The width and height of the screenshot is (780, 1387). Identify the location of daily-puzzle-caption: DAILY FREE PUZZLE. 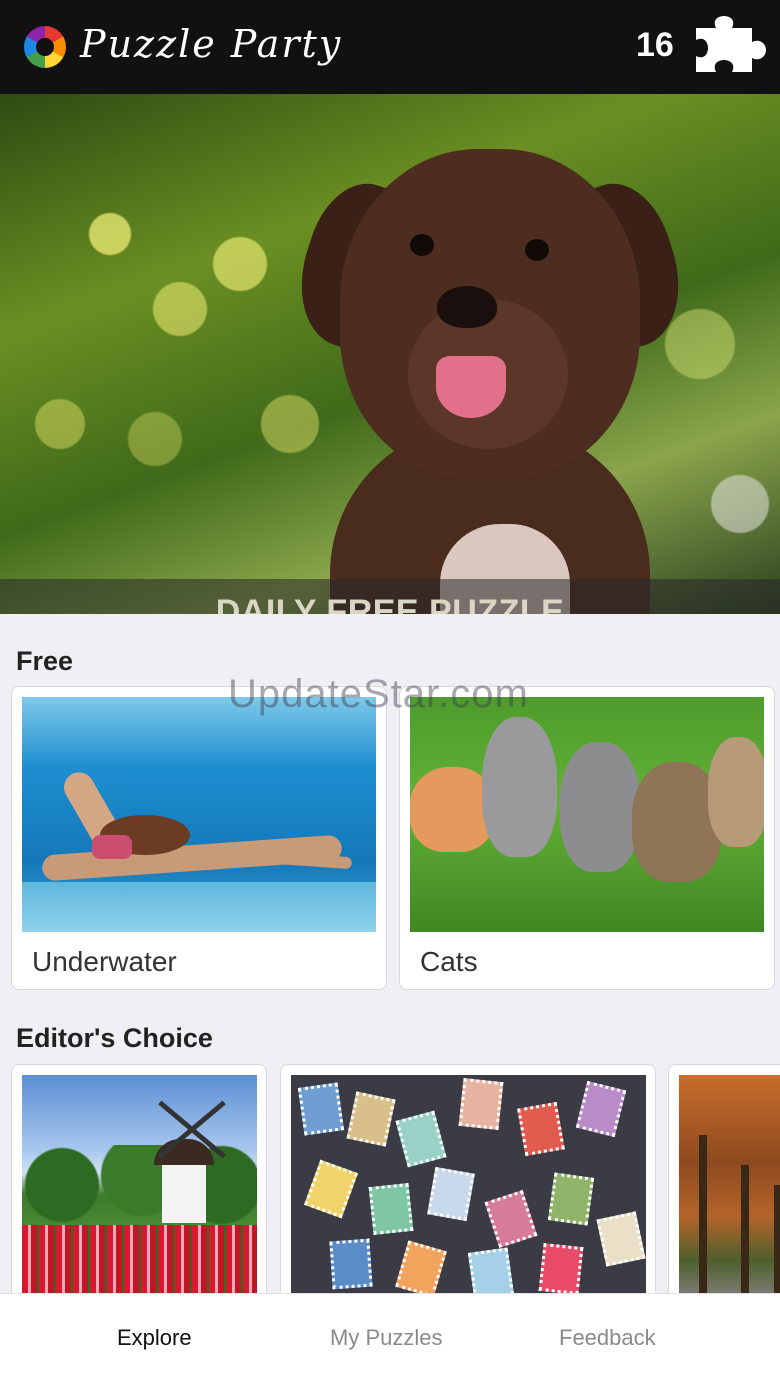
(390, 603).